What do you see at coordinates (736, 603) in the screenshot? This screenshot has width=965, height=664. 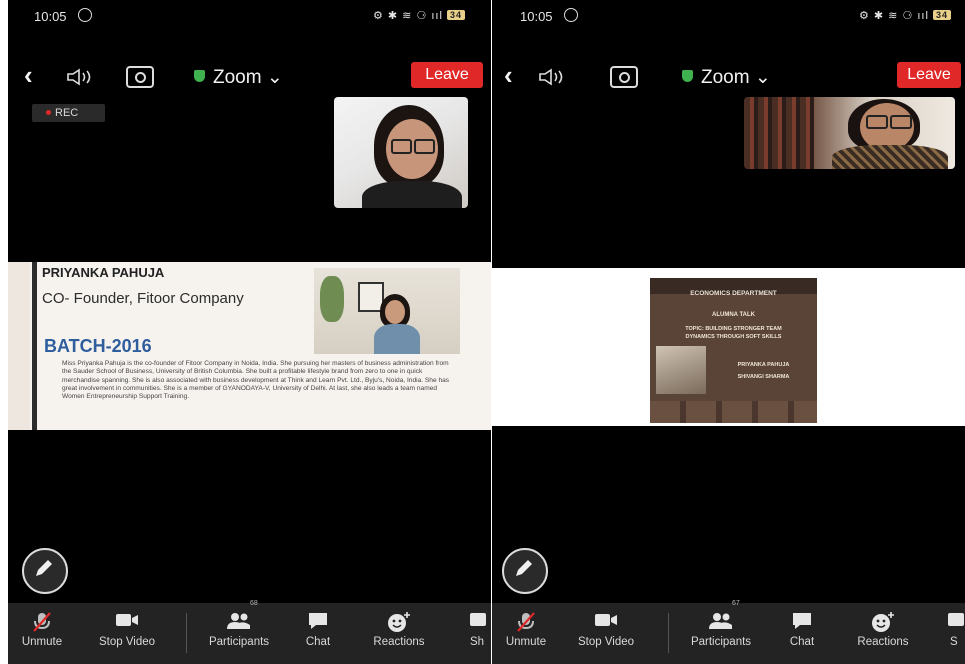 I see `participants-count: 67` at bounding box center [736, 603].